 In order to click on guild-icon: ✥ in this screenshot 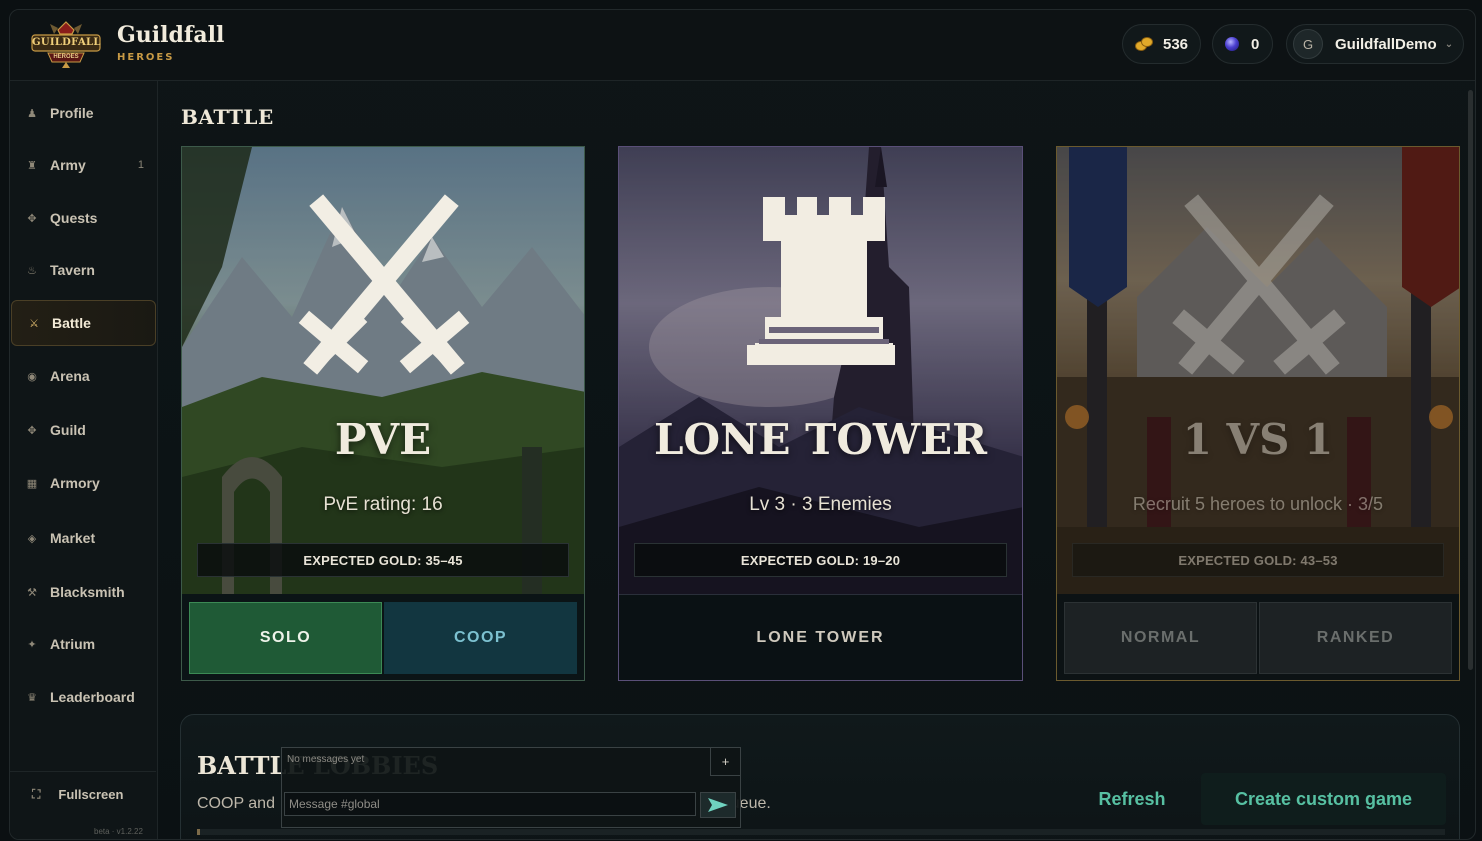, I will do `click(32, 430)`.